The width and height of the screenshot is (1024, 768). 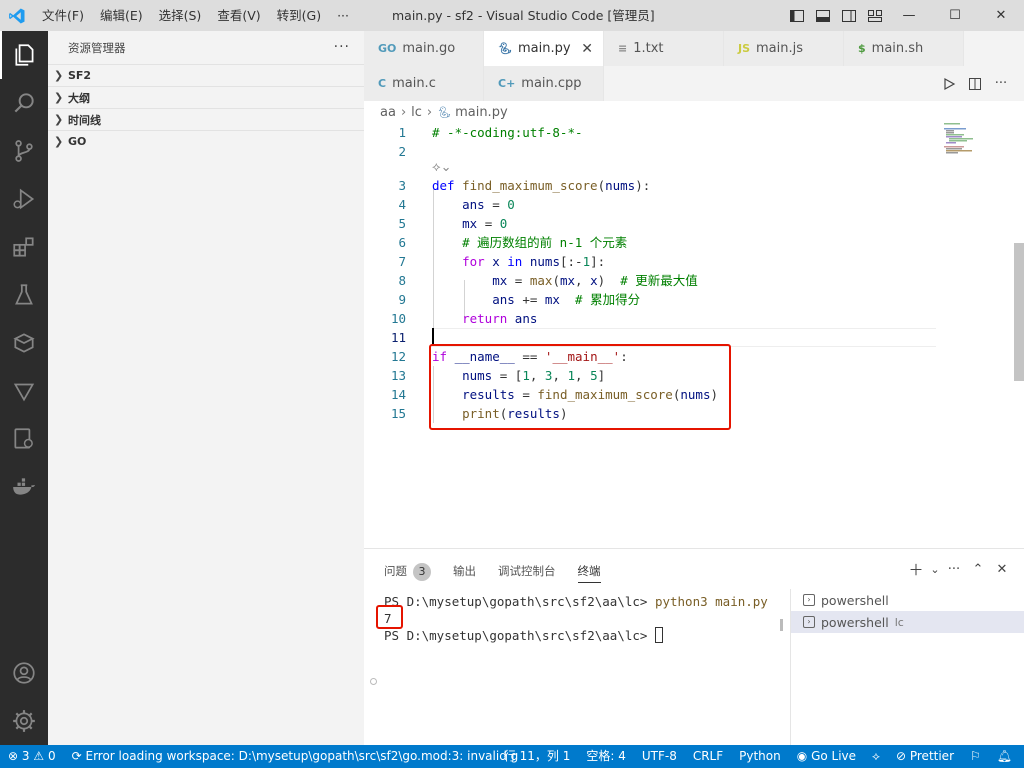 What do you see at coordinates (59, 75) in the screenshot?
I see `chevron-right-icon: ❯` at bounding box center [59, 75].